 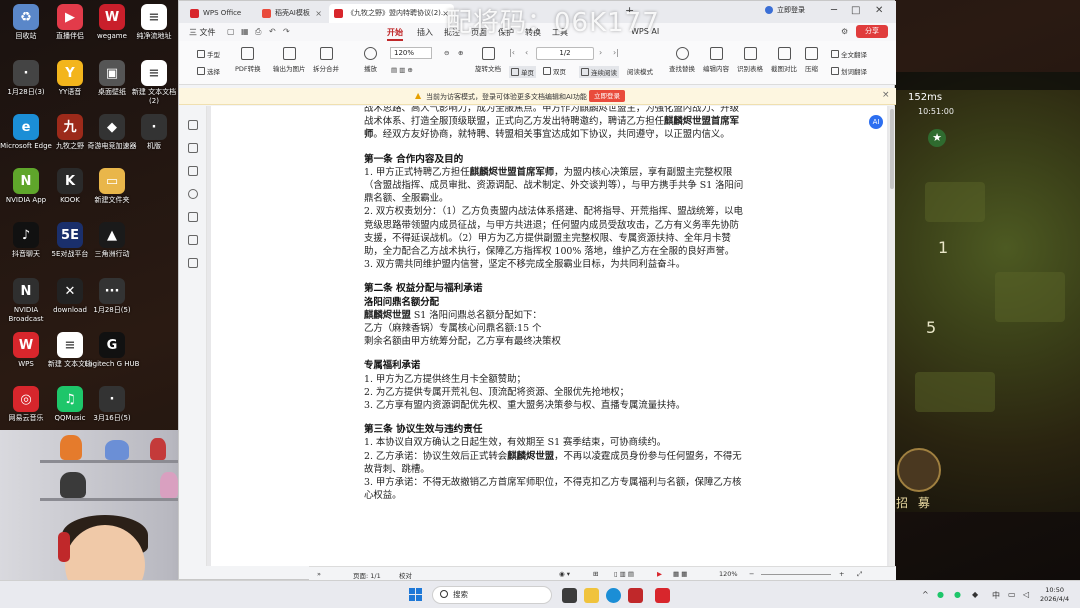 What do you see at coordinates (892, 149) in the screenshot?
I see `scrollbar-thumb` at bounding box center [892, 149].